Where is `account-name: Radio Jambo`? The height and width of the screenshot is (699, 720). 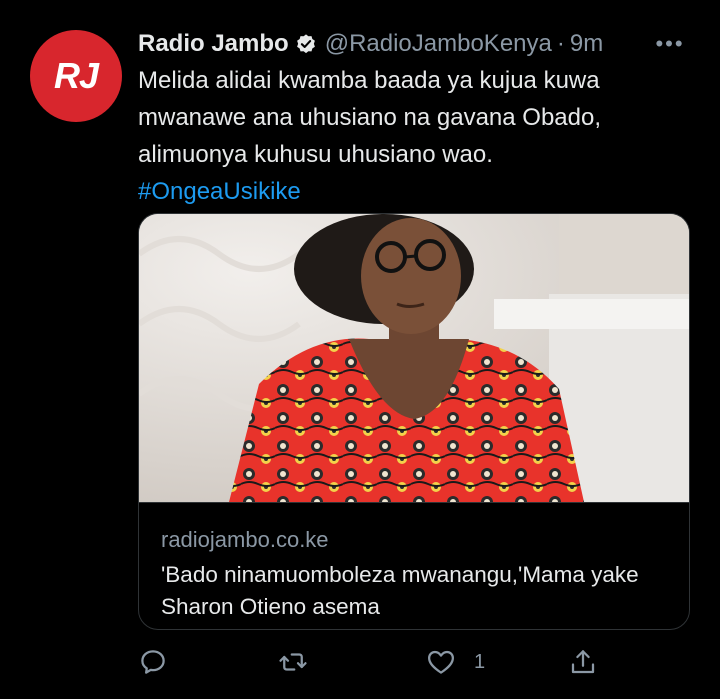
account-name: Radio Jambo is located at coordinates (213, 44).